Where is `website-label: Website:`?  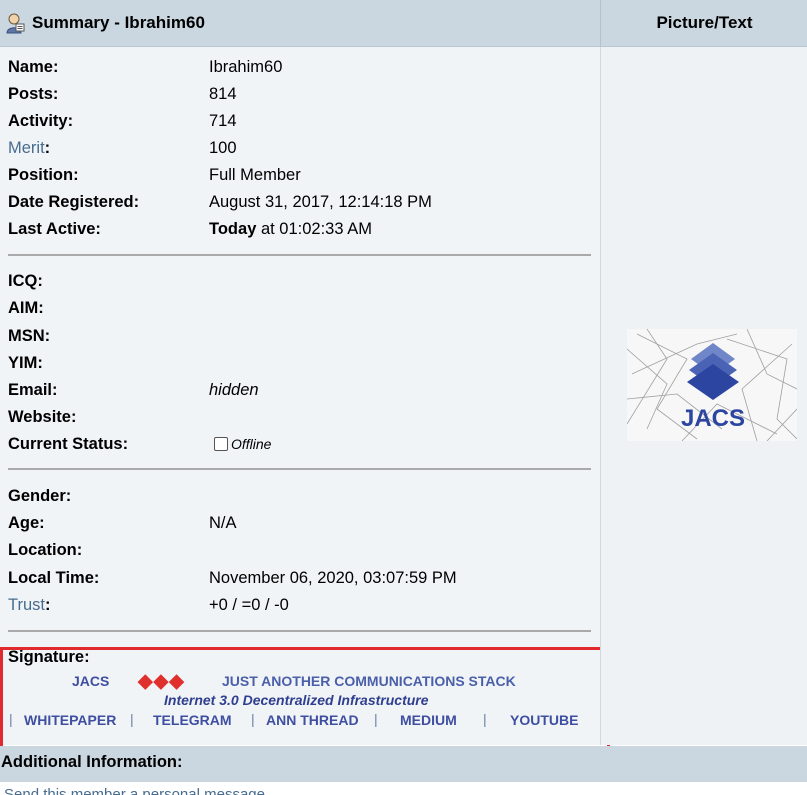 website-label: Website: is located at coordinates (42, 417).